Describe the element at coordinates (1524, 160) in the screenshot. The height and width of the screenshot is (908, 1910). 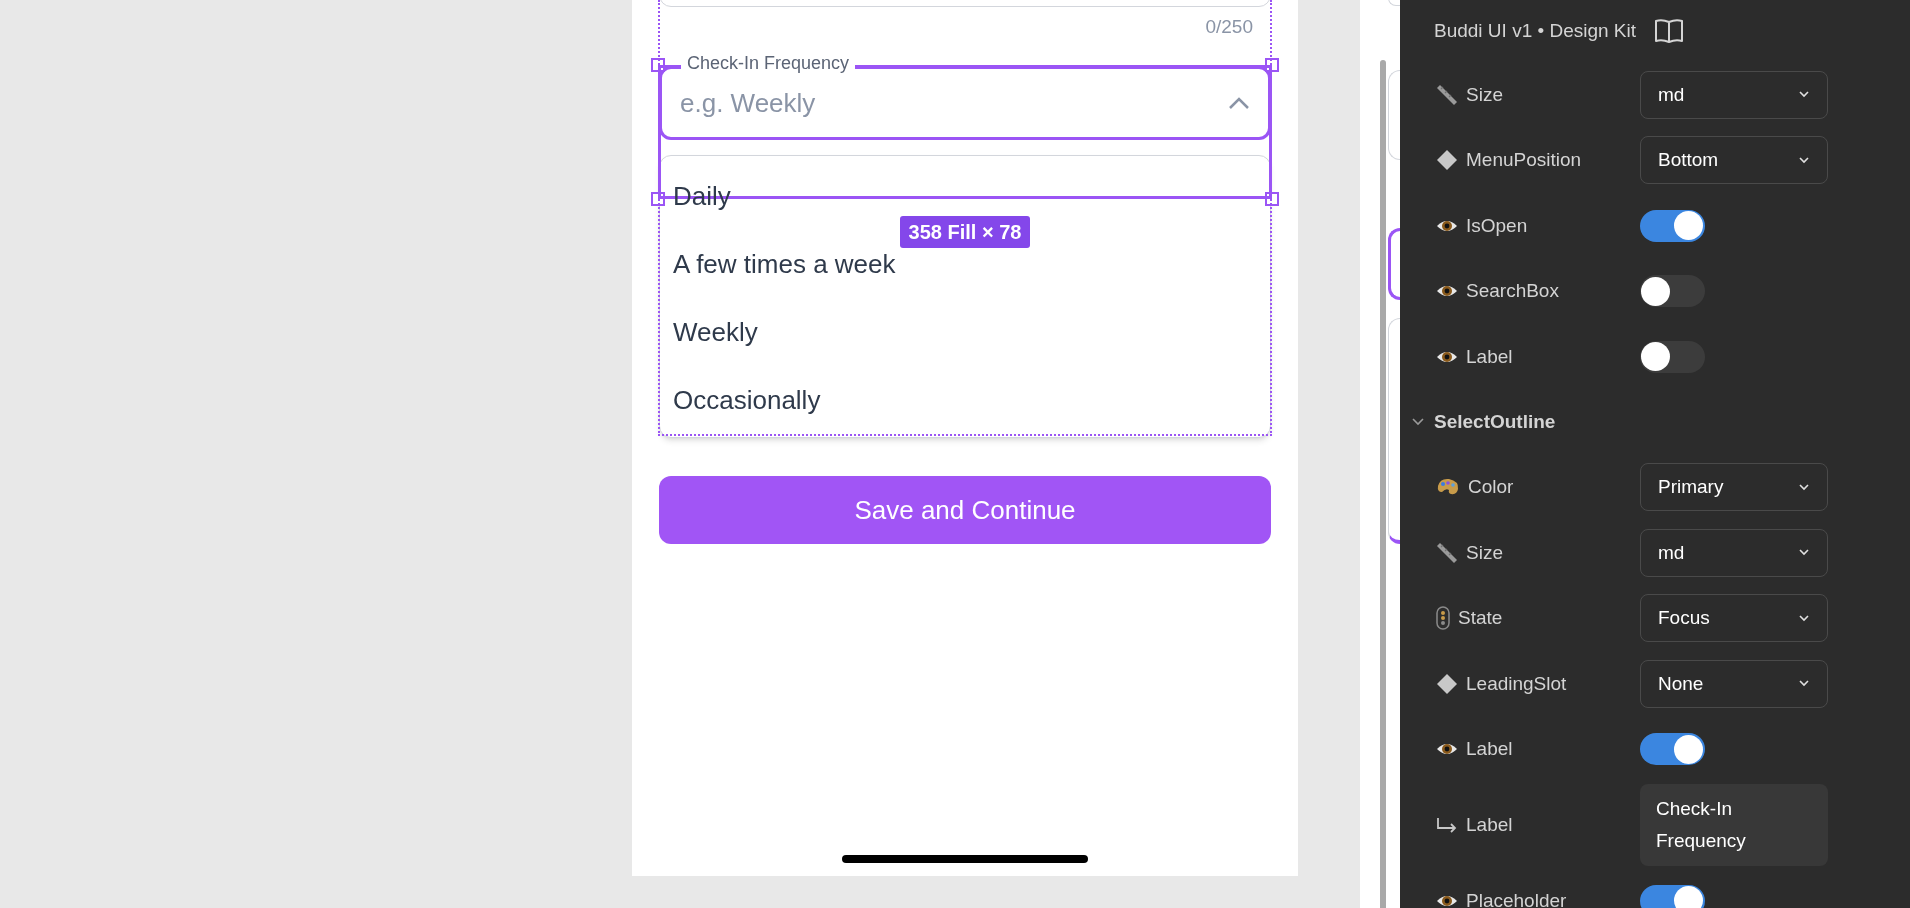
I see `property-label: MenuPosition` at that location.